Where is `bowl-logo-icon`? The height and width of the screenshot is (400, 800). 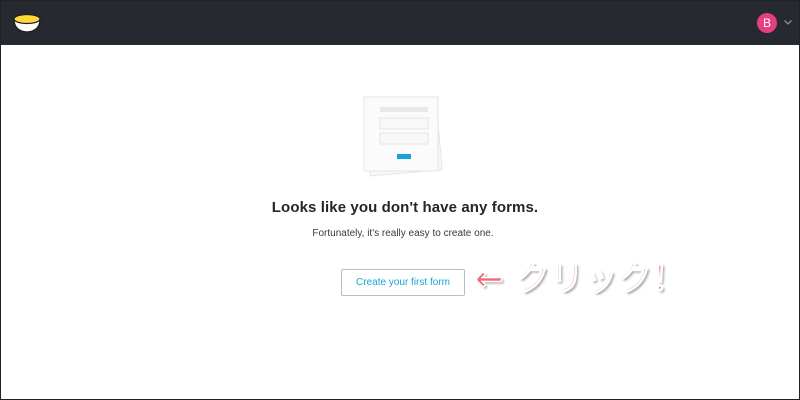 bowl-logo-icon is located at coordinates (27, 23).